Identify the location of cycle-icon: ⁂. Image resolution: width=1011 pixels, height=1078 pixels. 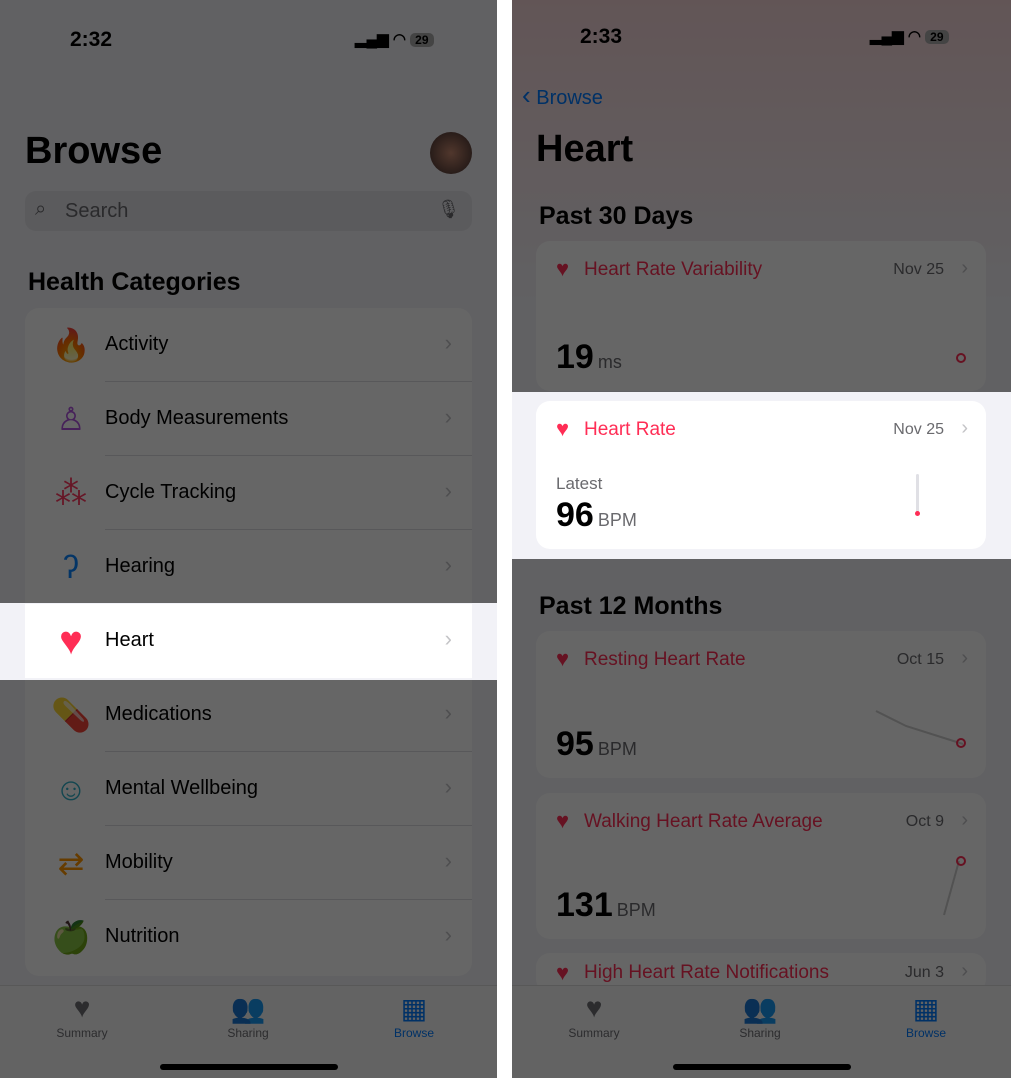
(71, 493).